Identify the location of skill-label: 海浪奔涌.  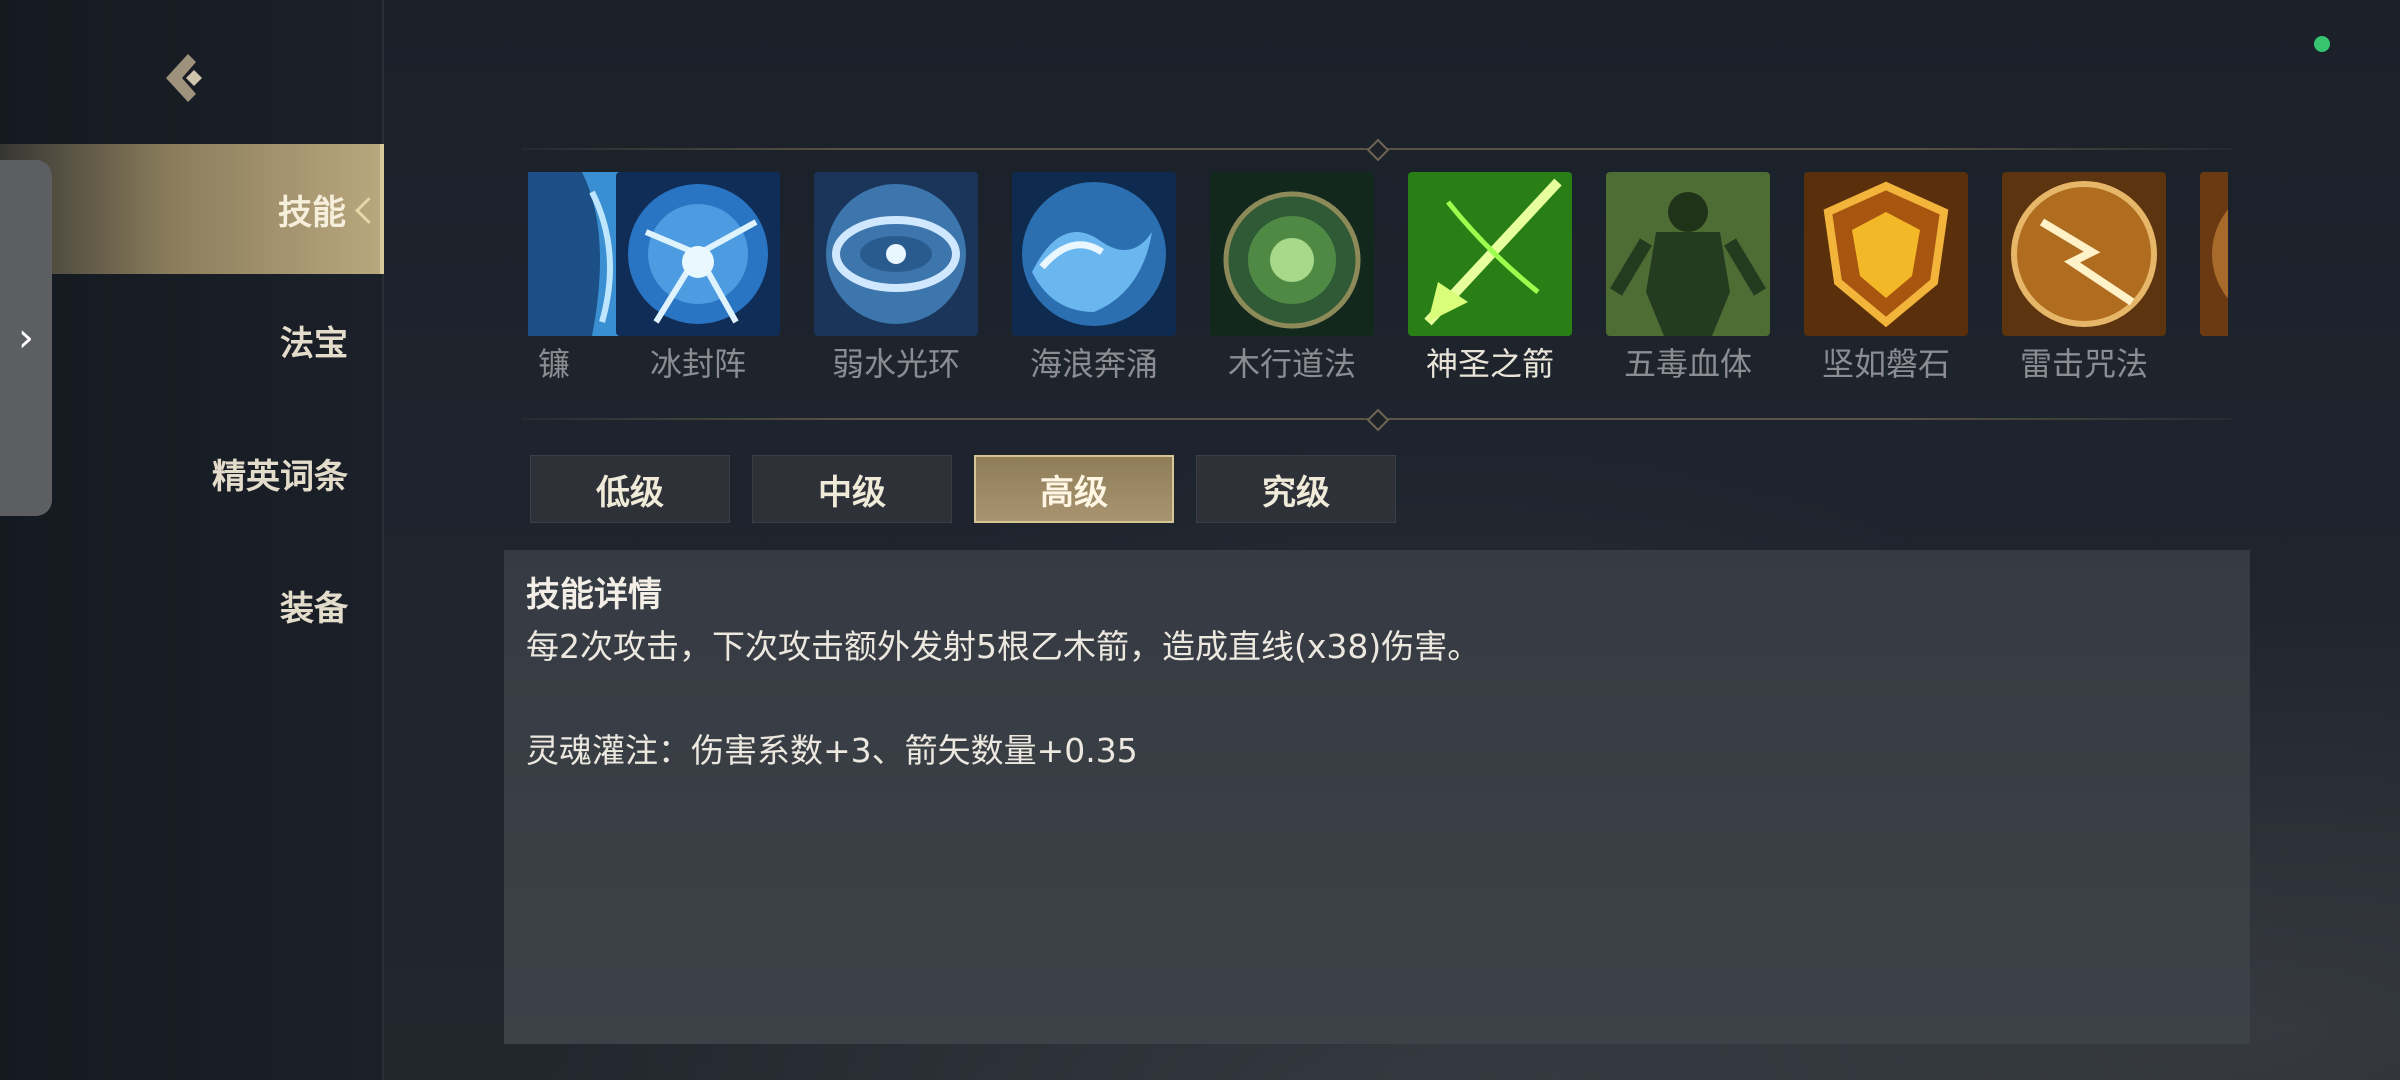
(1093, 364).